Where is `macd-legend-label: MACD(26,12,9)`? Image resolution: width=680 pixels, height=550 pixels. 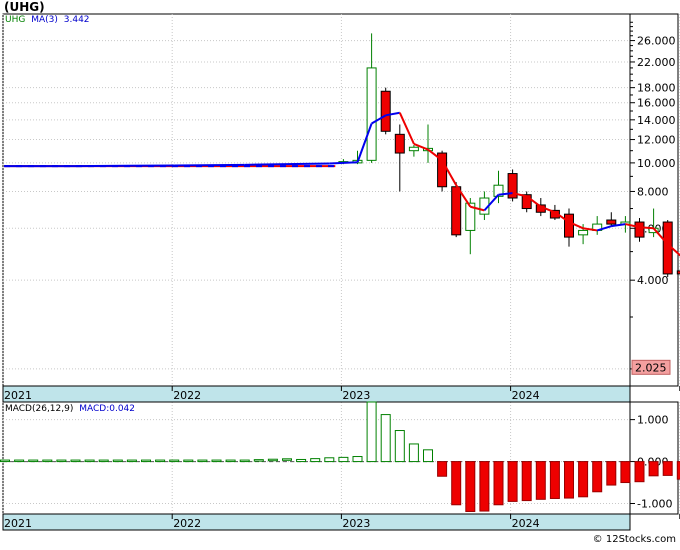 macd-legend-label: MACD(26,12,9) is located at coordinates (39, 409).